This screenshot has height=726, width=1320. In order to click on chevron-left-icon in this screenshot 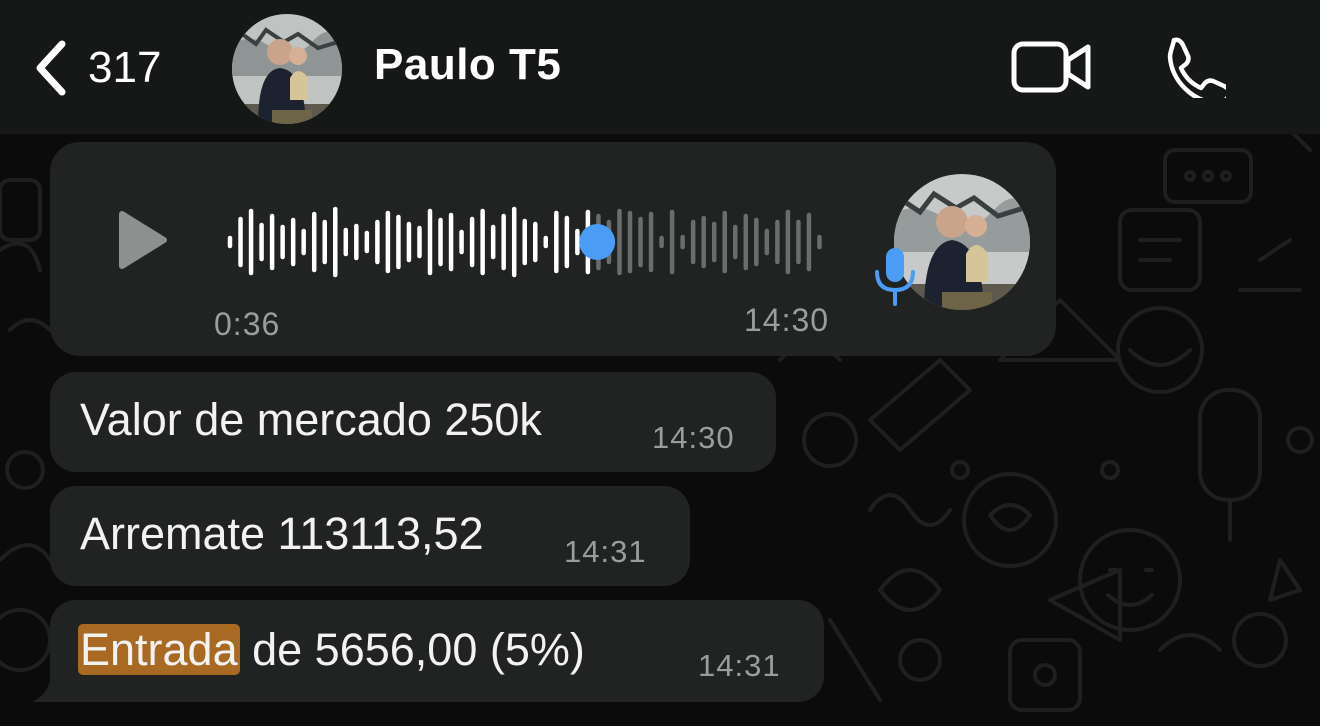, I will do `click(51, 68)`.